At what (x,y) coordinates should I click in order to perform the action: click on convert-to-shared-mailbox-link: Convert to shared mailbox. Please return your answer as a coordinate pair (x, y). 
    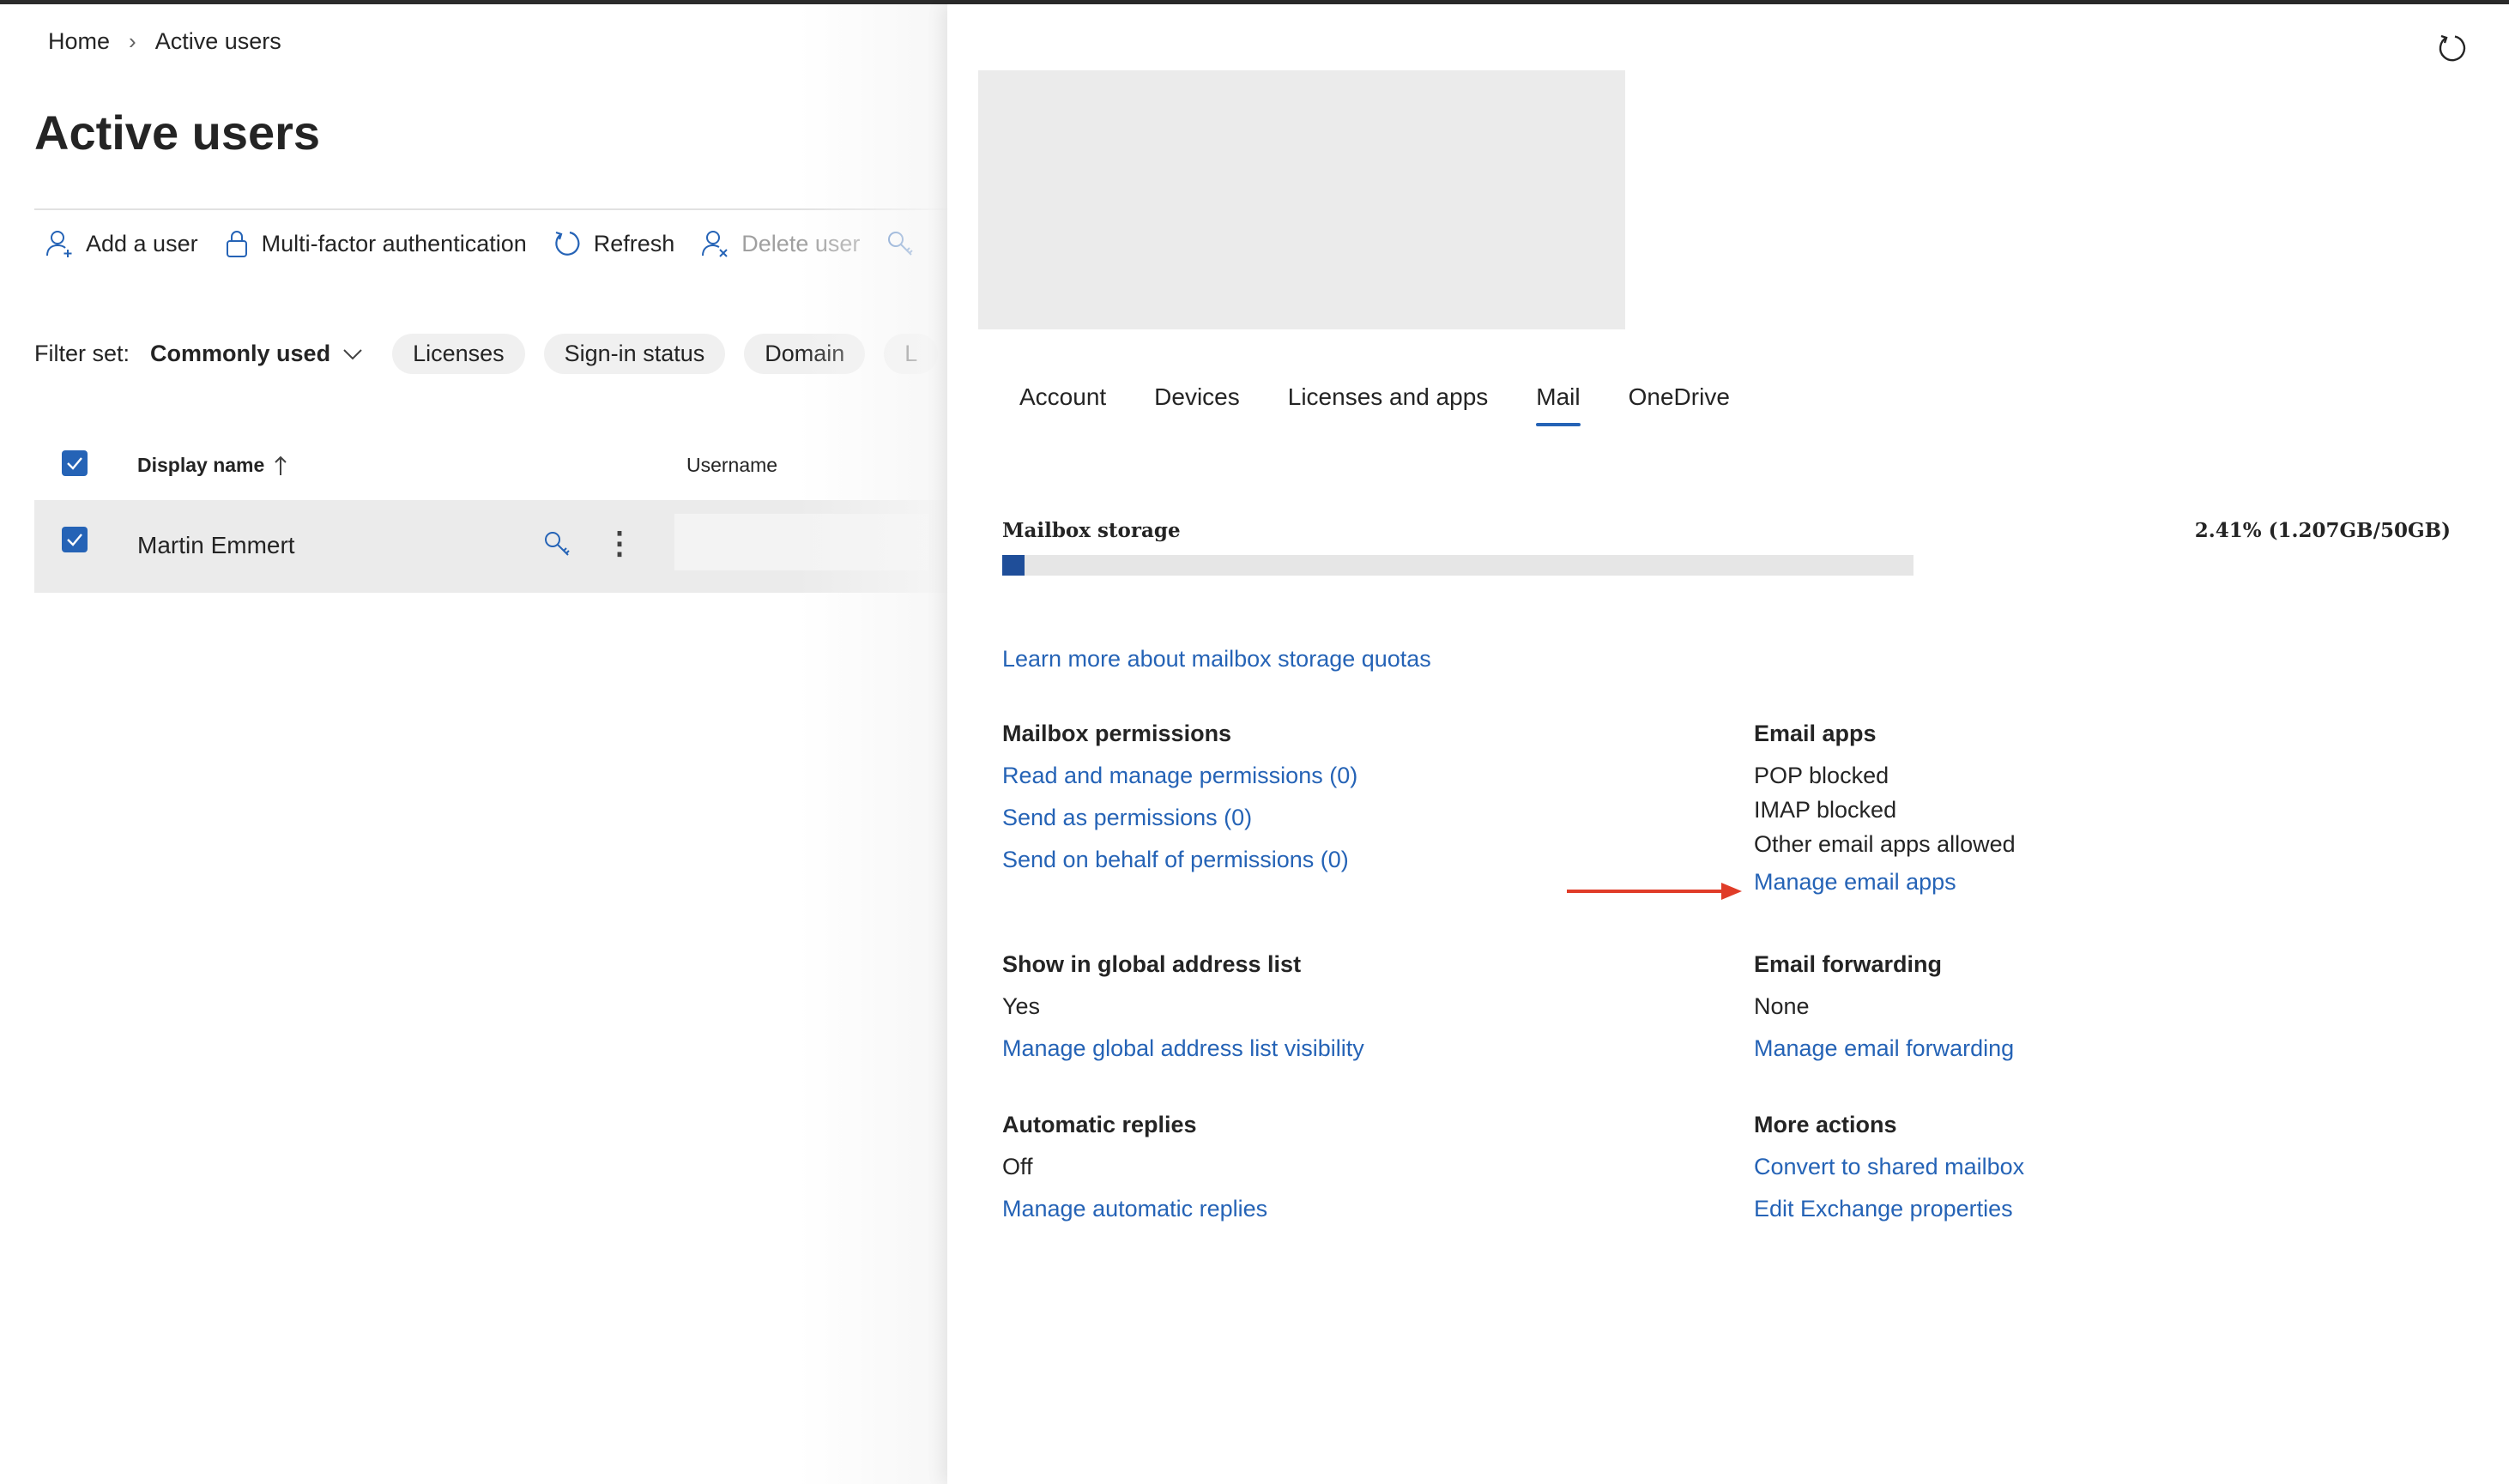
    Looking at the image, I should click on (1889, 1167).